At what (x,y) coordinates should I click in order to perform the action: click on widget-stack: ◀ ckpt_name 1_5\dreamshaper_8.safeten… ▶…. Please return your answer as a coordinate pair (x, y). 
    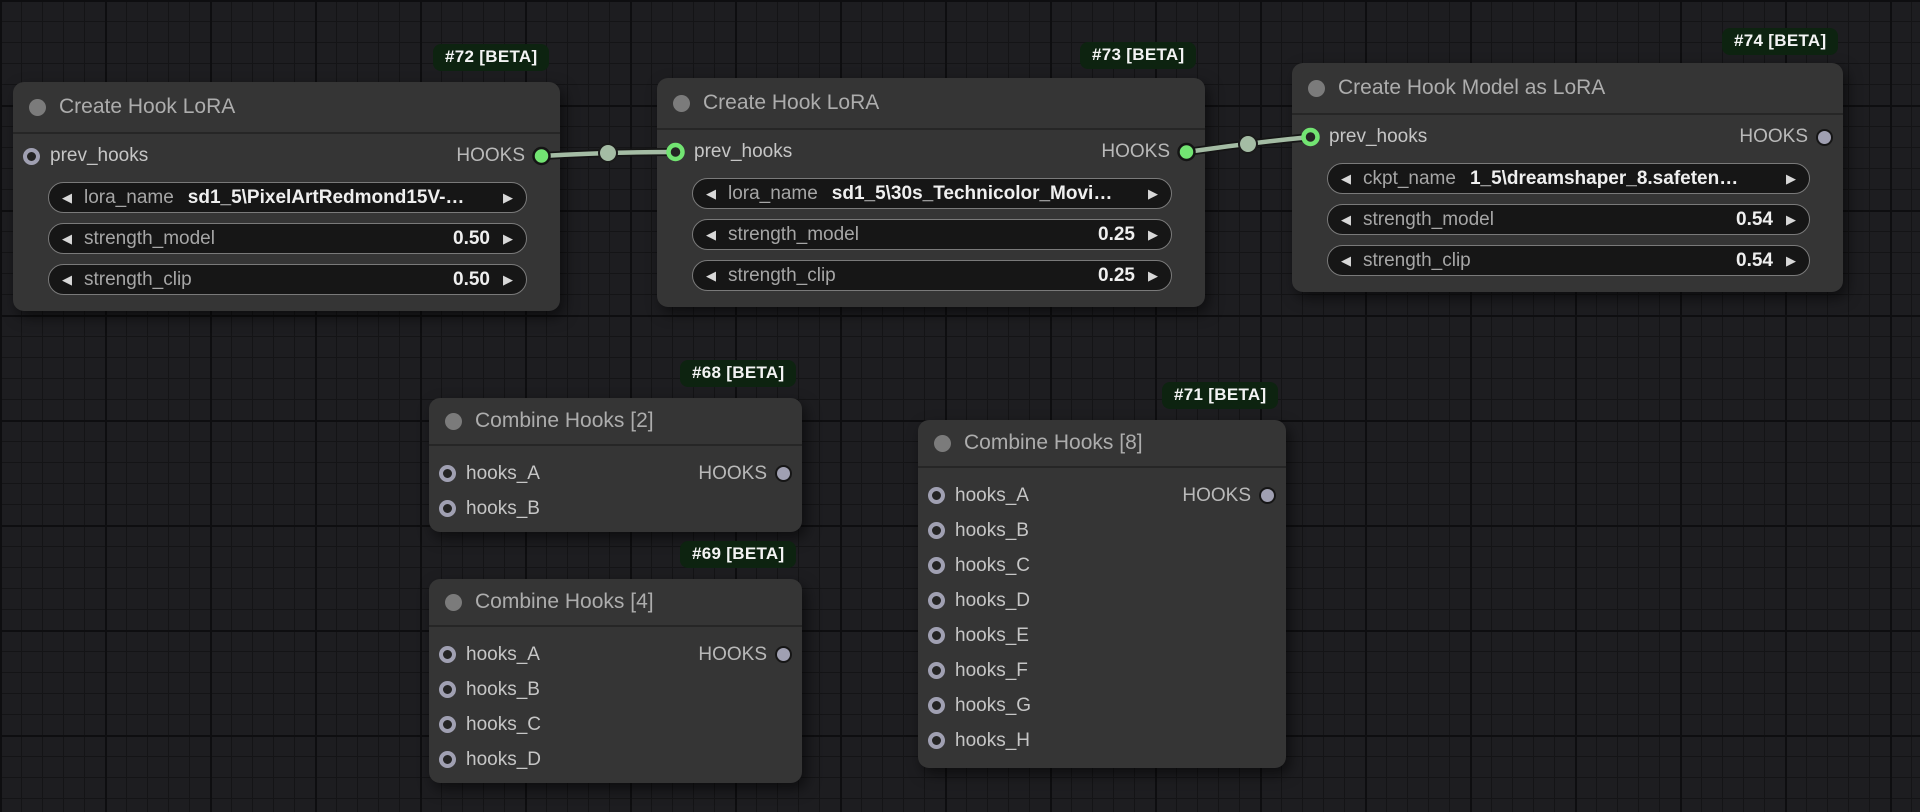
    Looking at the image, I should click on (1567, 217).